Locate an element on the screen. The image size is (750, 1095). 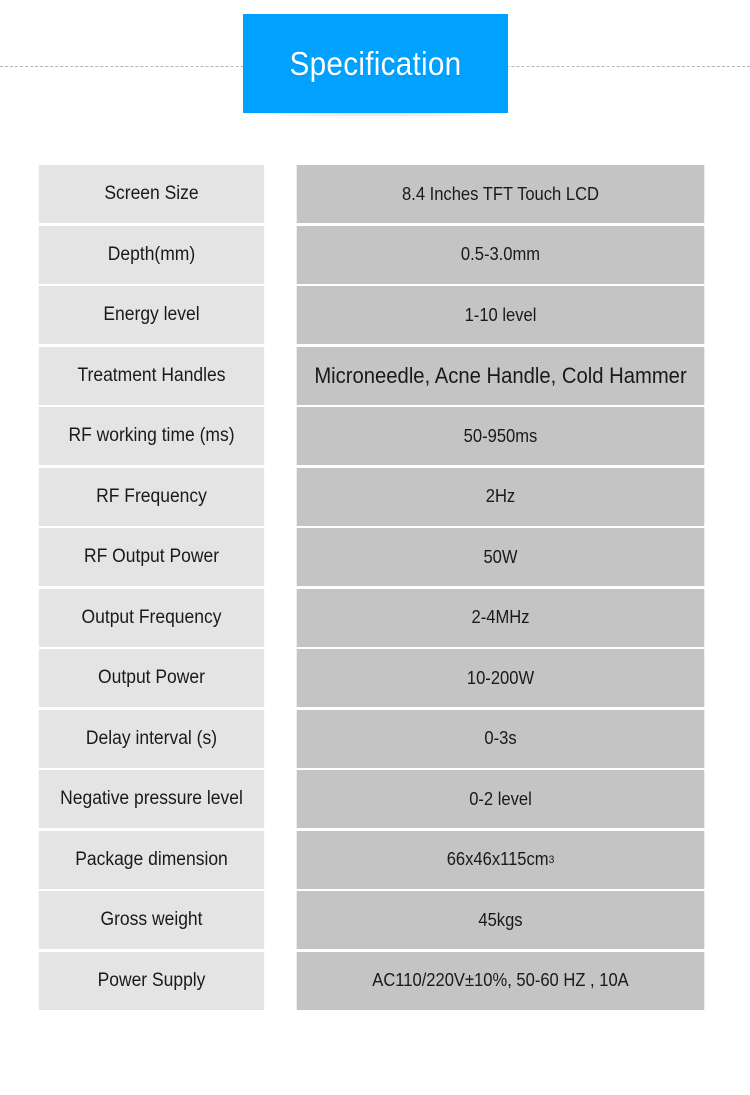
banner-panel: Specification is located at coordinates (375, 63).